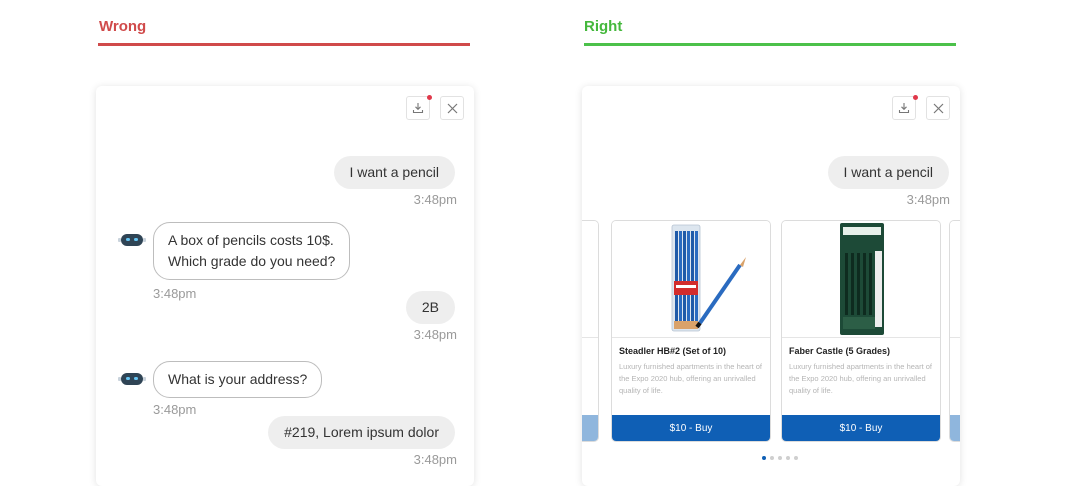 The height and width of the screenshot is (486, 1080). Describe the element at coordinates (840, 351) in the screenshot. I see `product-title: Faber Castle (5 Grades)` at that location.